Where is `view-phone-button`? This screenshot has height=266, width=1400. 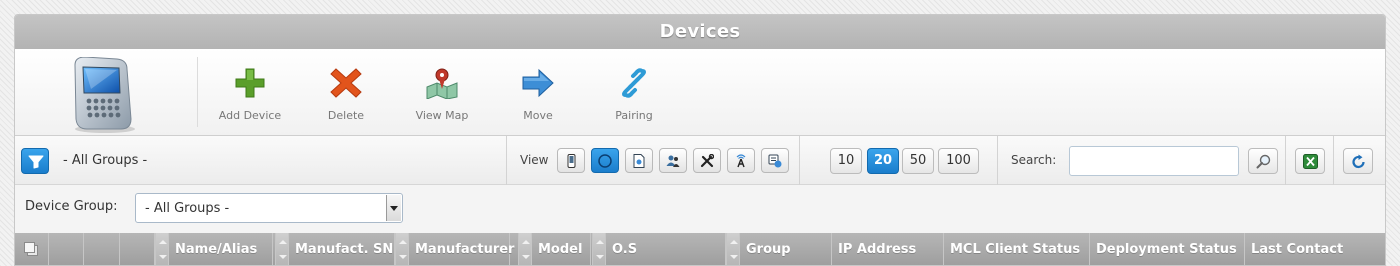 view-phone-button is located at coordinates (571, 160).